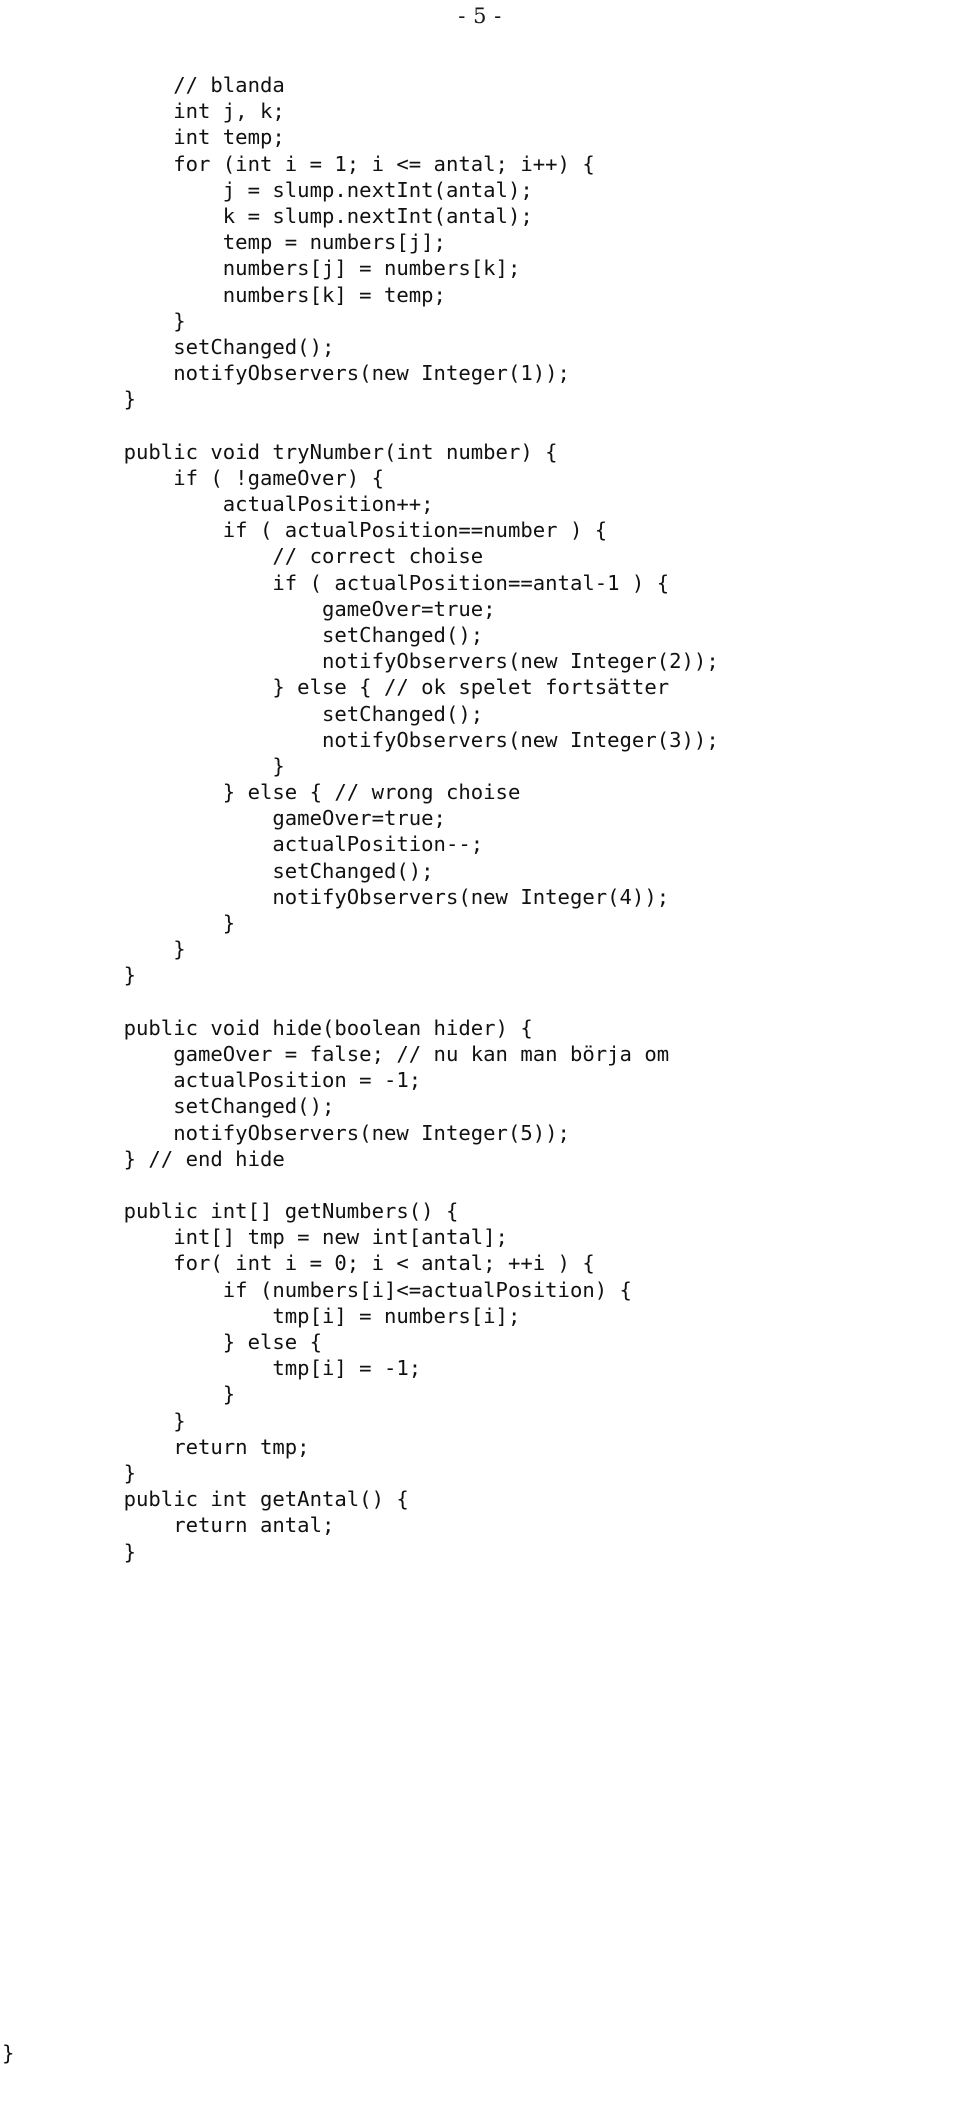 Image resolution: width=960 pixels, height=2104 pixels. I want to click on code-line: int[] tmp = new int[antal];, so click(291, 1237).